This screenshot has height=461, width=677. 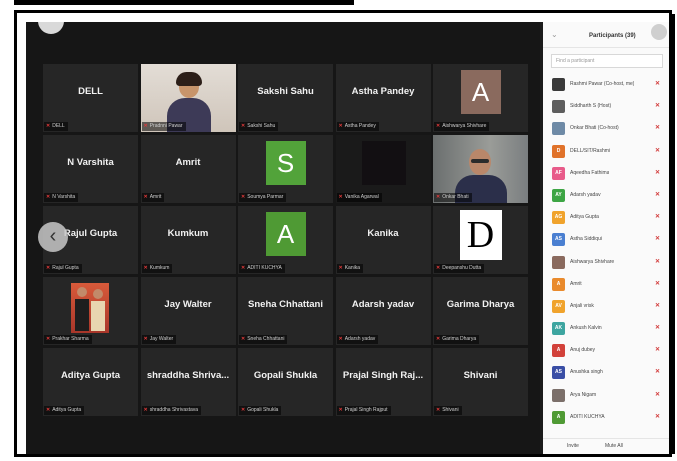 I want to click on tile-tag-label: ADITI KUCHYA, so click(x=264, y=268).